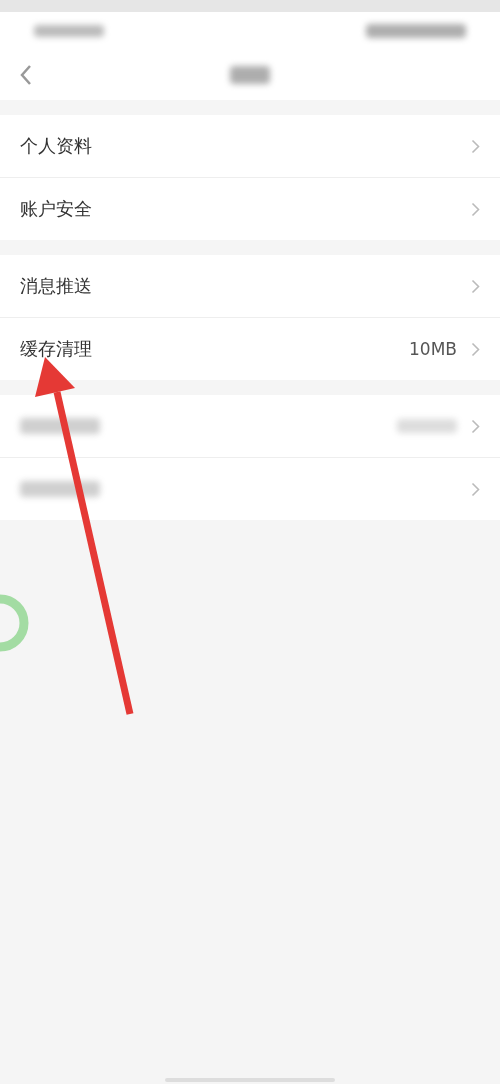 The height and width of the screenshot is (1084, 500). What do you see at coordinates (250, 146) in the screenshot?
I see `settings-row: 个人资料` at bounding box center [250, 146].